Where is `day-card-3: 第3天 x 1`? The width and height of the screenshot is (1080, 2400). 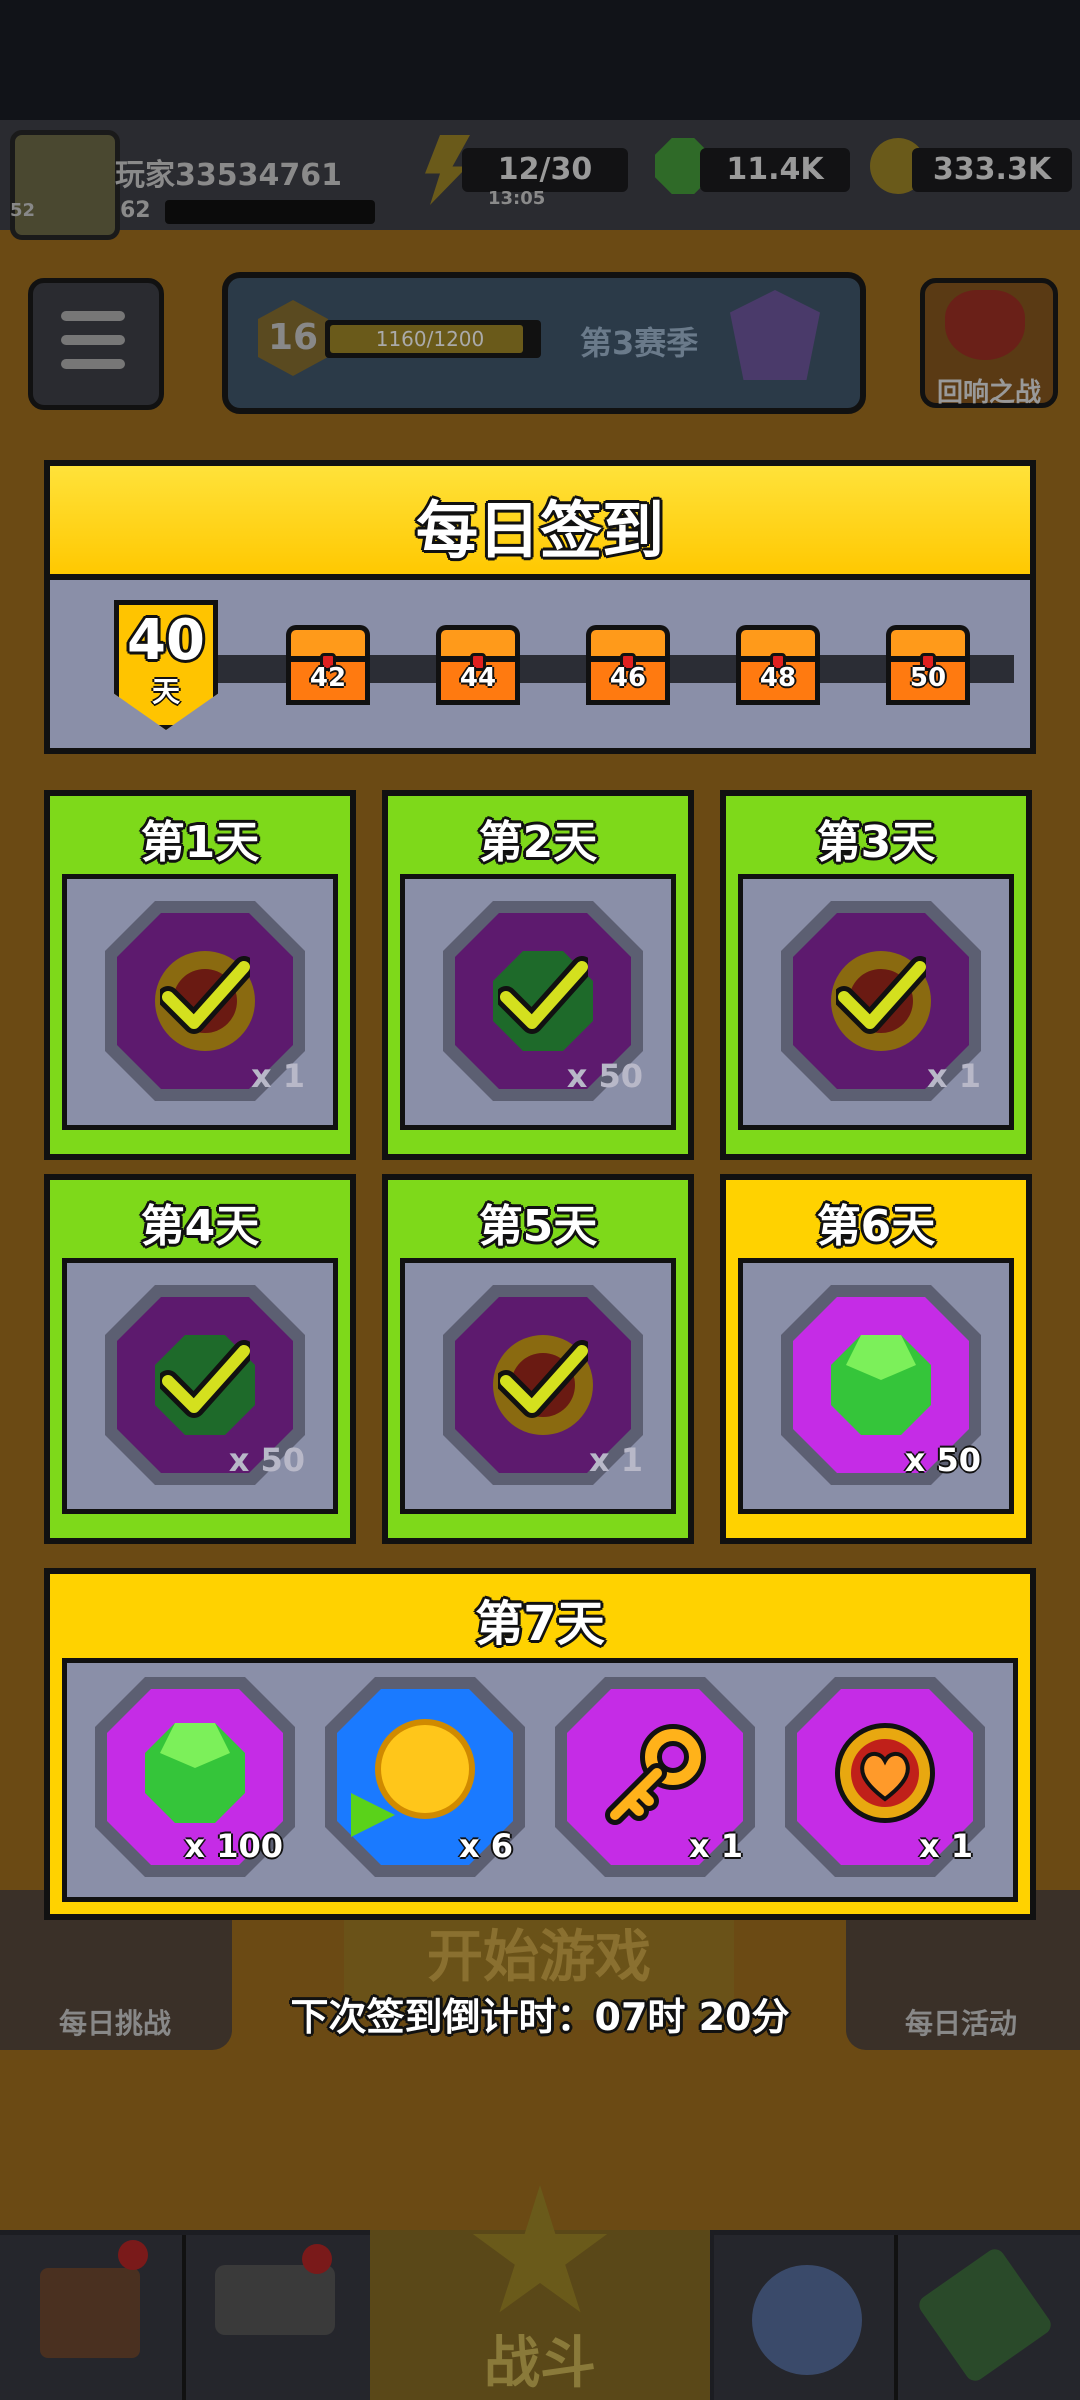 day-card-3: 第3天 x 1 is located at coordinates (876, 975).